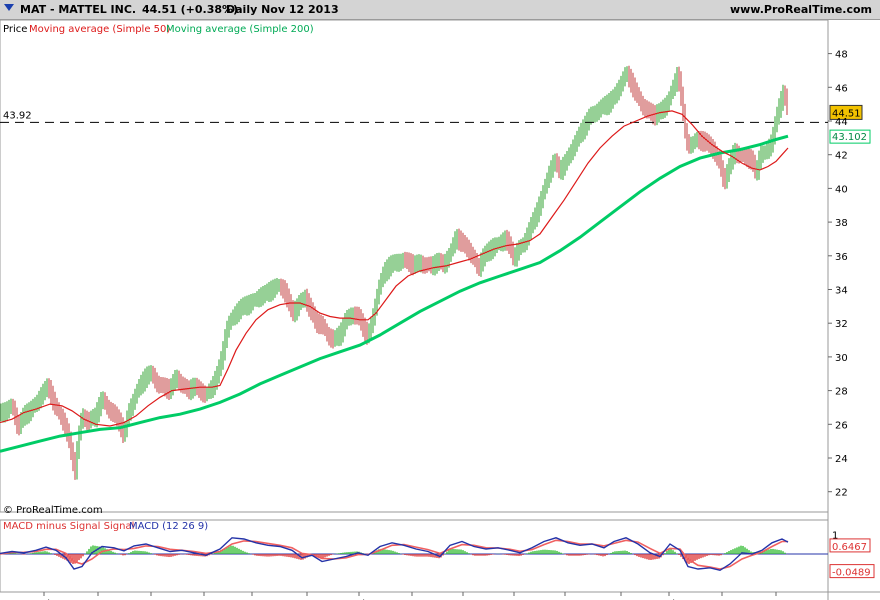  I want to click on y-tick-label: 22, so click(841, 493).